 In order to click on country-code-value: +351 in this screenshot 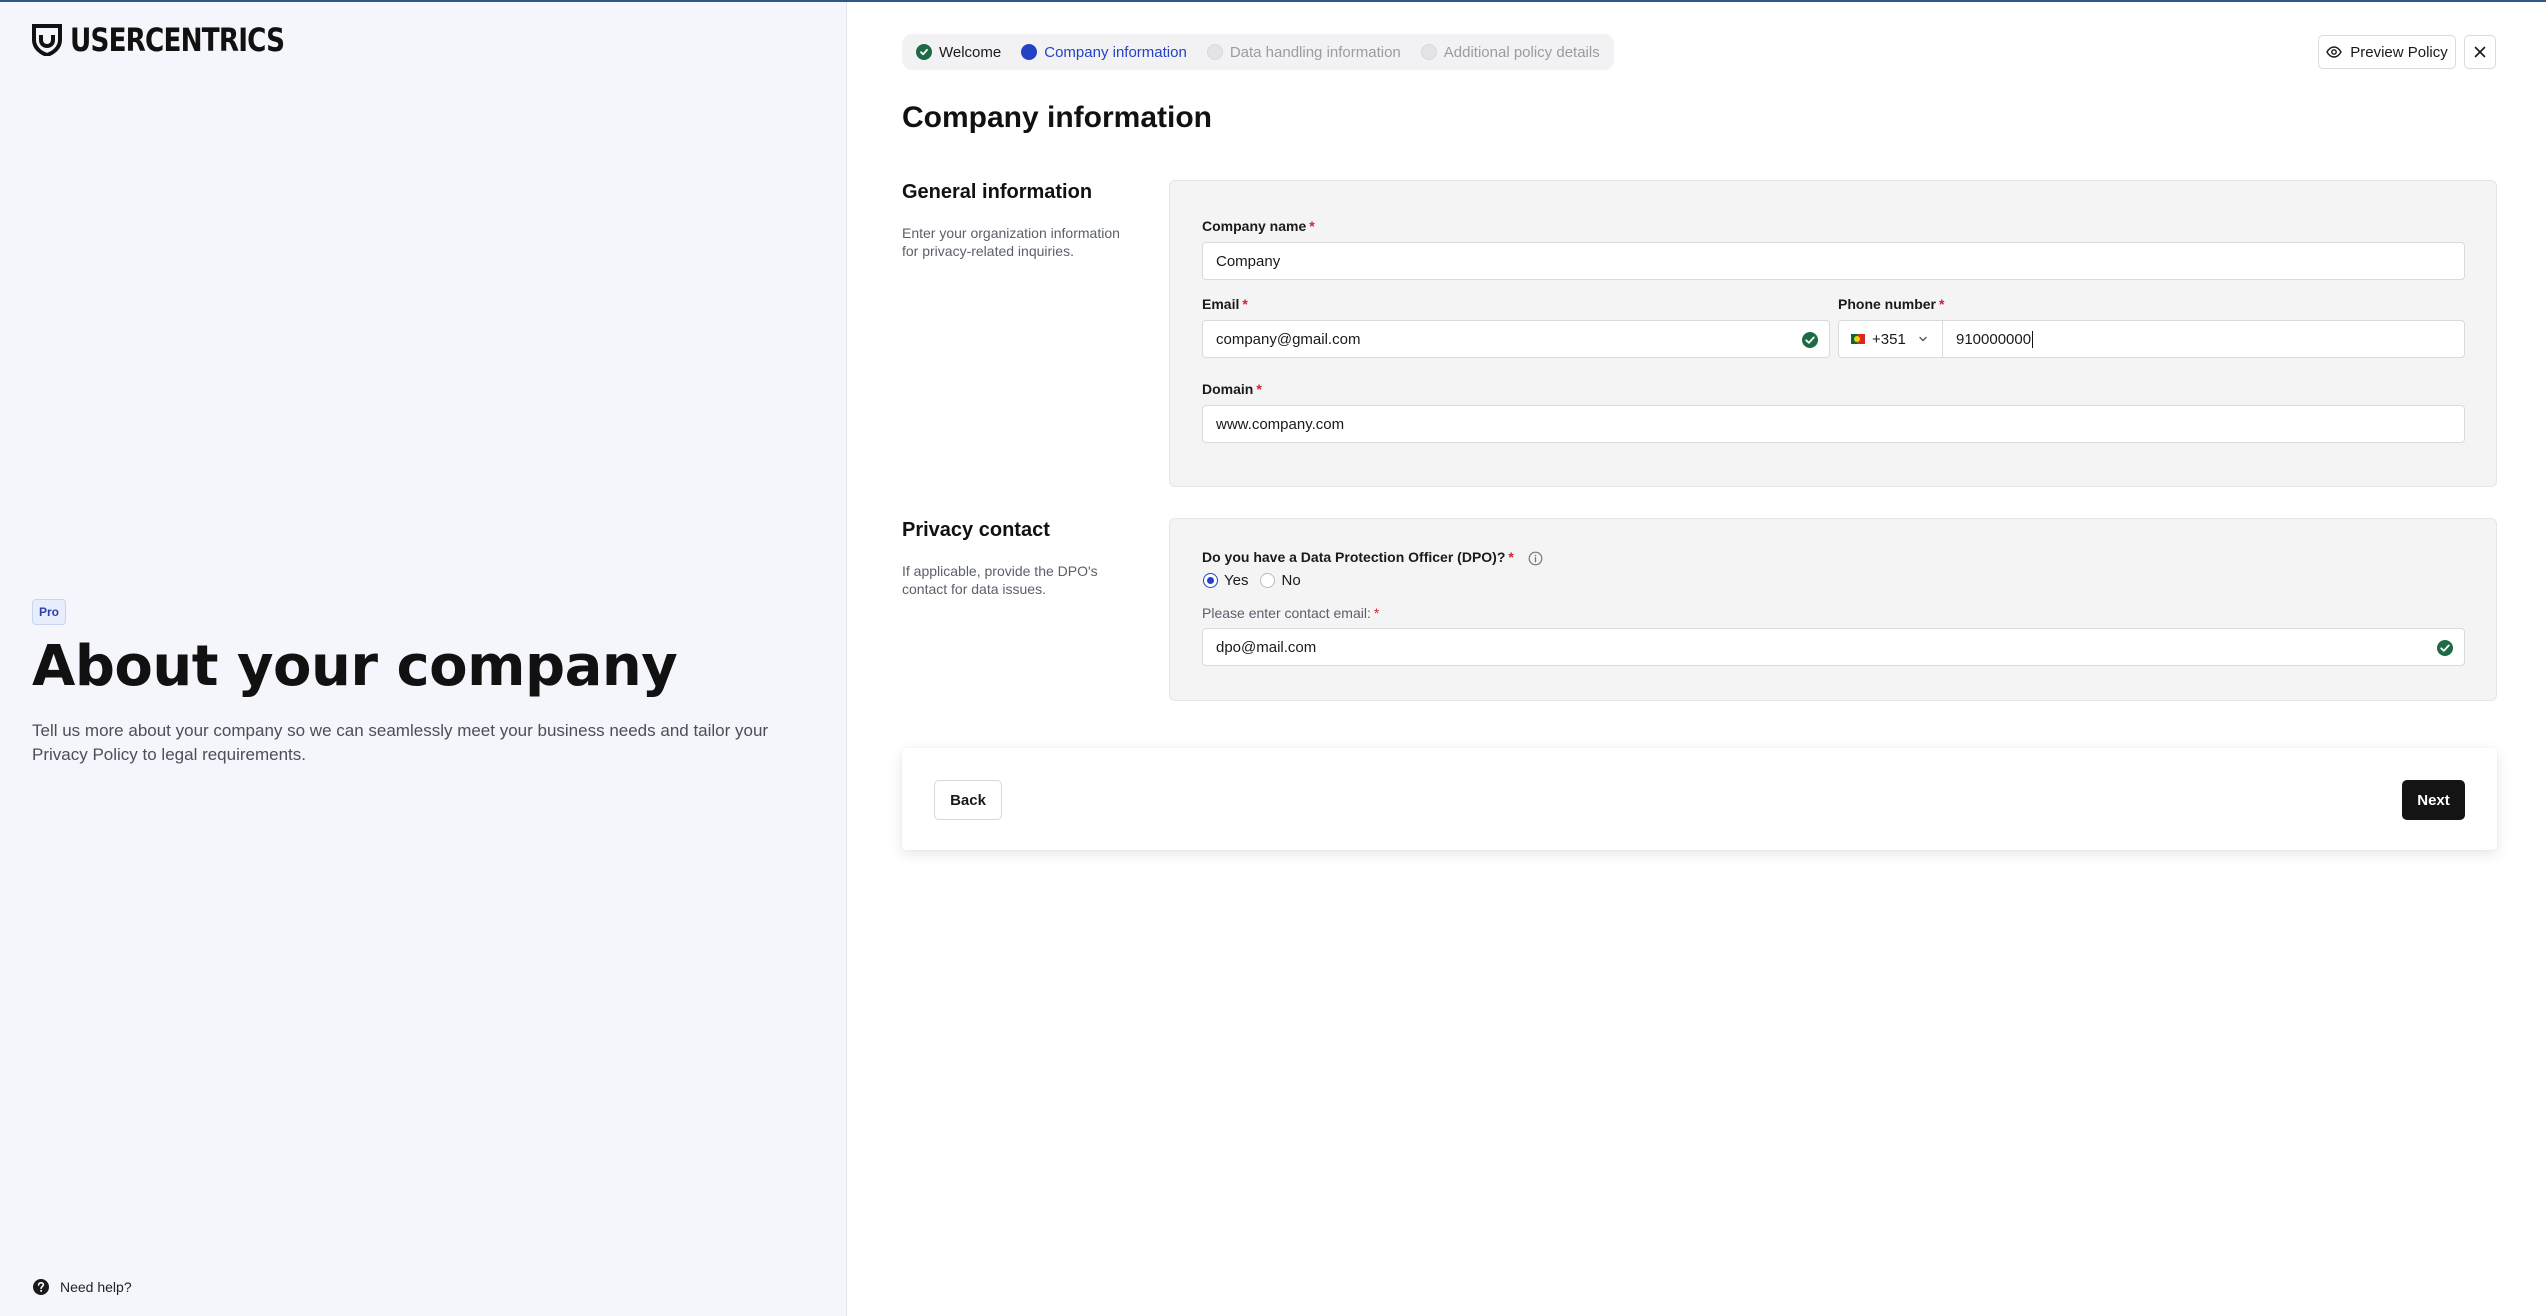, I will do `click(1889, 339)`.